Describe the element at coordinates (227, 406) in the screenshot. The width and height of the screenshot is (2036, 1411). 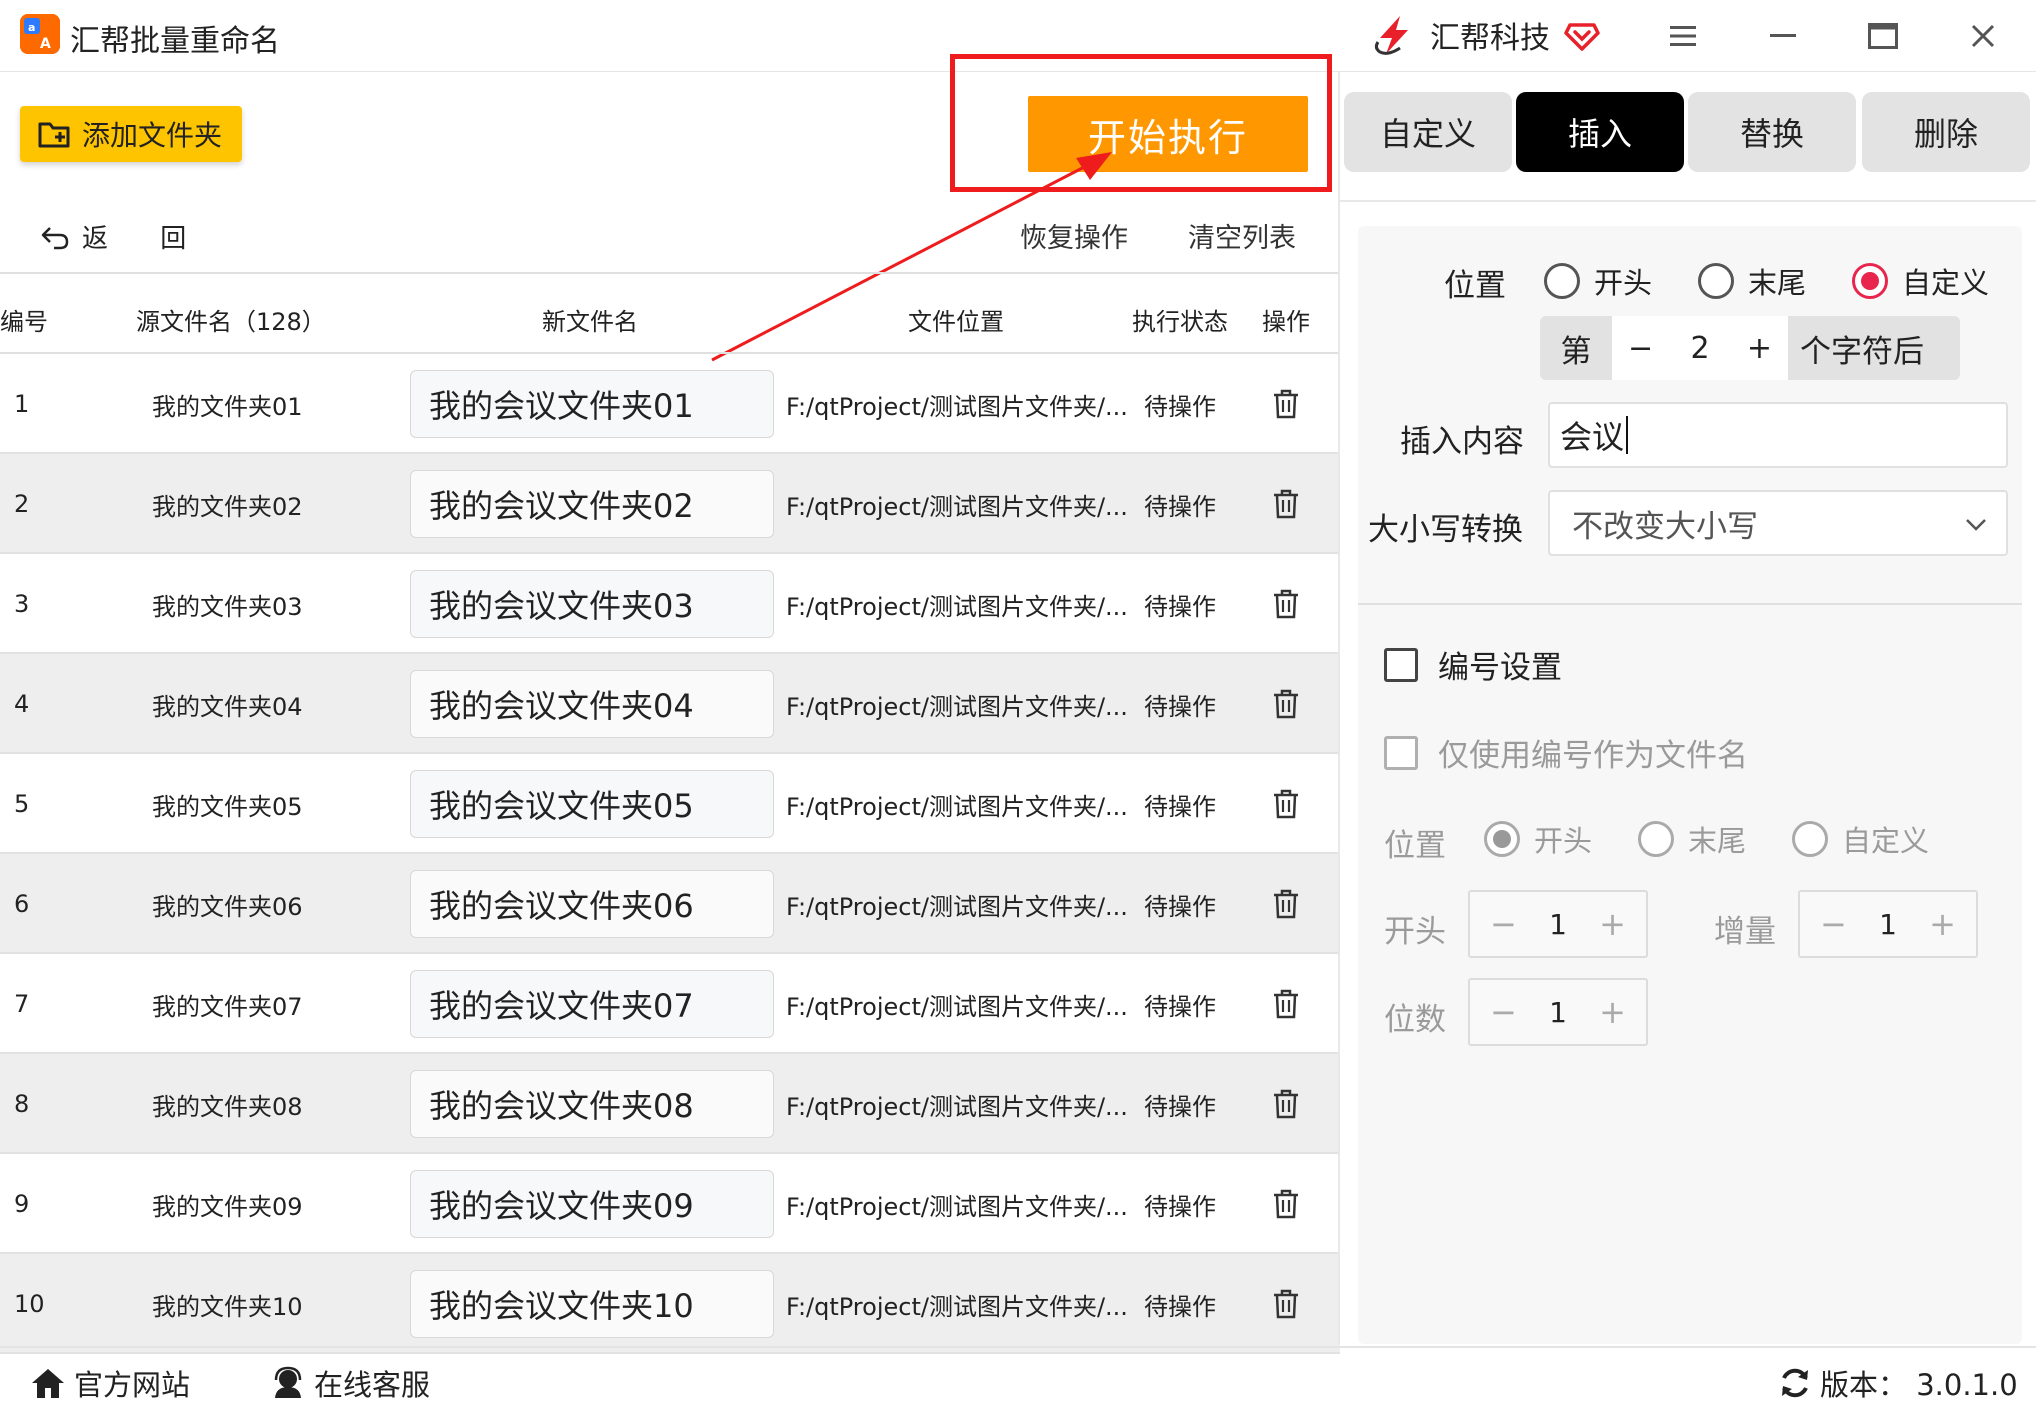
I see `row-src-name: 我的文件夹01` at that location.